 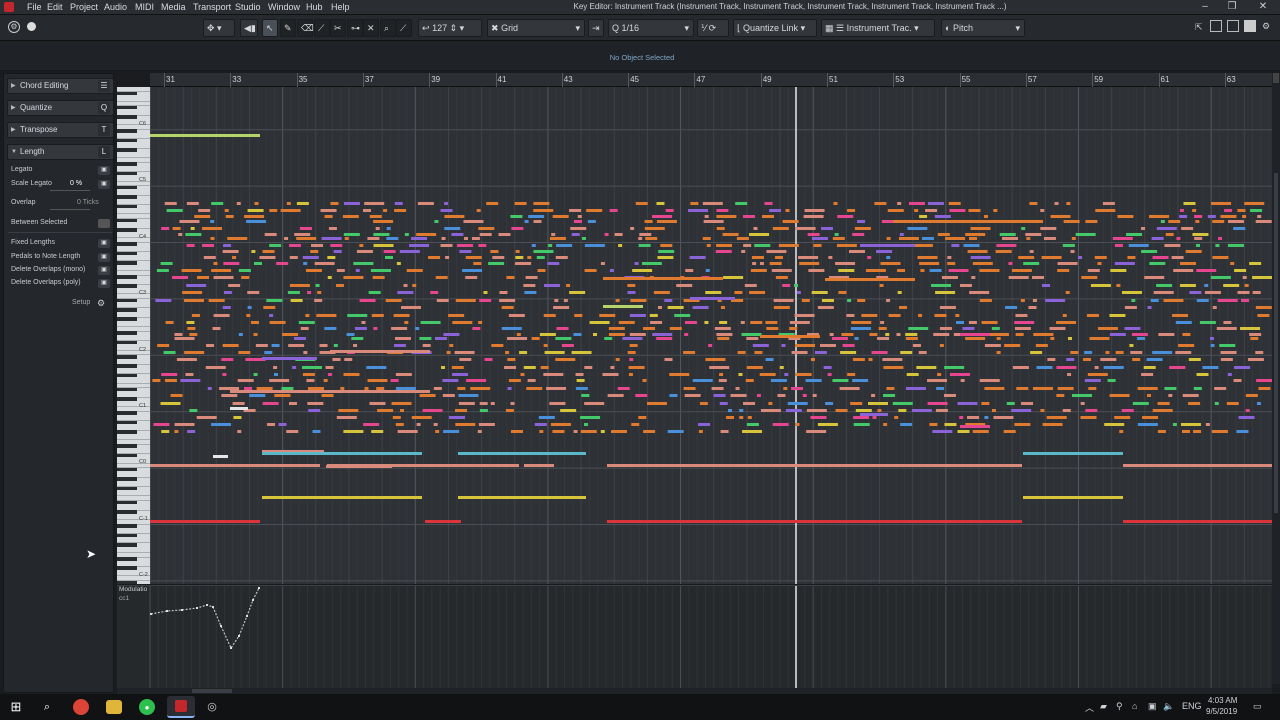 I want to click on quantize-section: ▶ Quantize Q, so click(x=60, y=108).